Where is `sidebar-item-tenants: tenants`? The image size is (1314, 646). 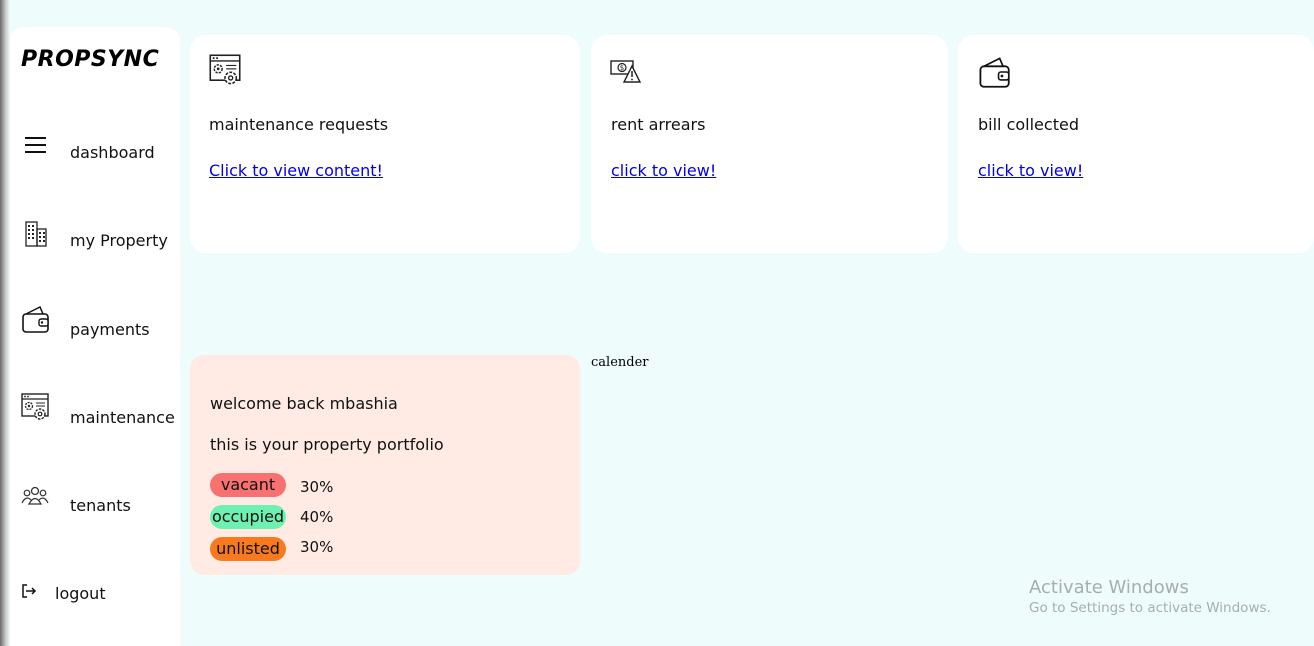
sidebar-item-tenants: tenants is located at coordinates (95, 500).